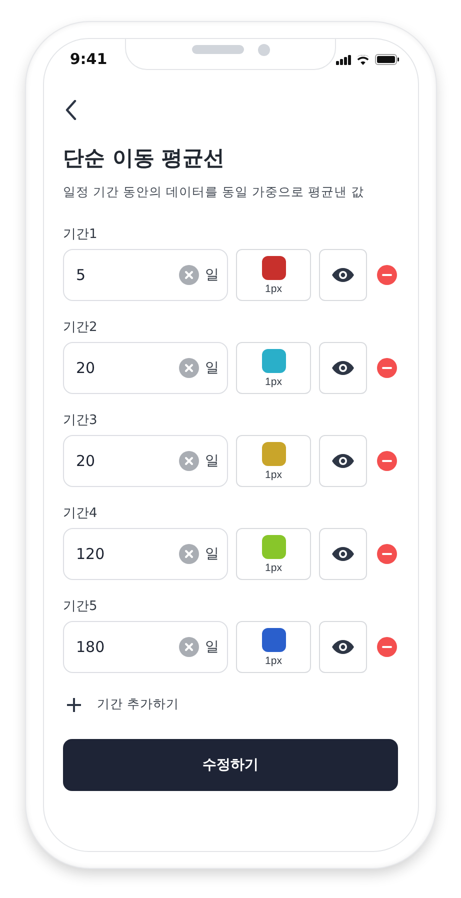 This screenshot has width=461, height=898. What do you see at coordinates (144, 158) in the screenshot?
I see `page-title: 단순 이동 평균선` at bounding box center [144, 158].